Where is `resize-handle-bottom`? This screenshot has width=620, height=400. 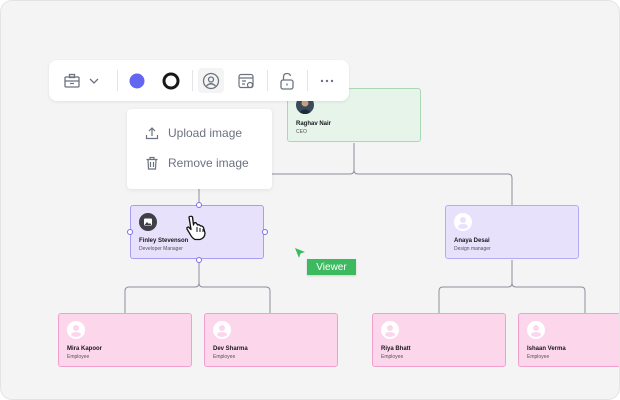 resize-handle-bottom is located at coordinates (199, 260).